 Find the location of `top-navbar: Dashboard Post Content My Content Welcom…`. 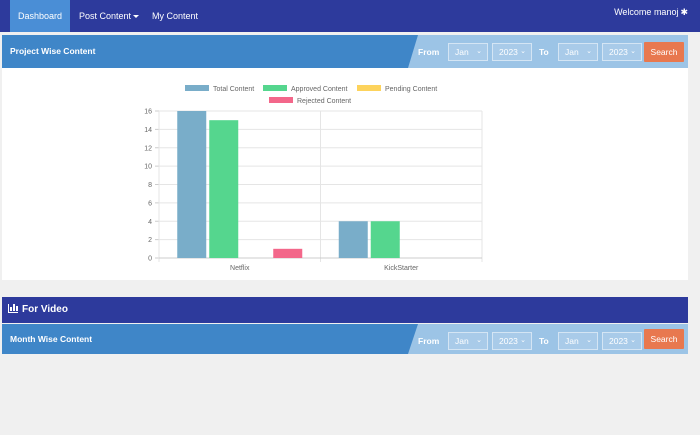

top-navbar: Dashboard Post Content My Content Welcom… is located at coordinates (350, 16).